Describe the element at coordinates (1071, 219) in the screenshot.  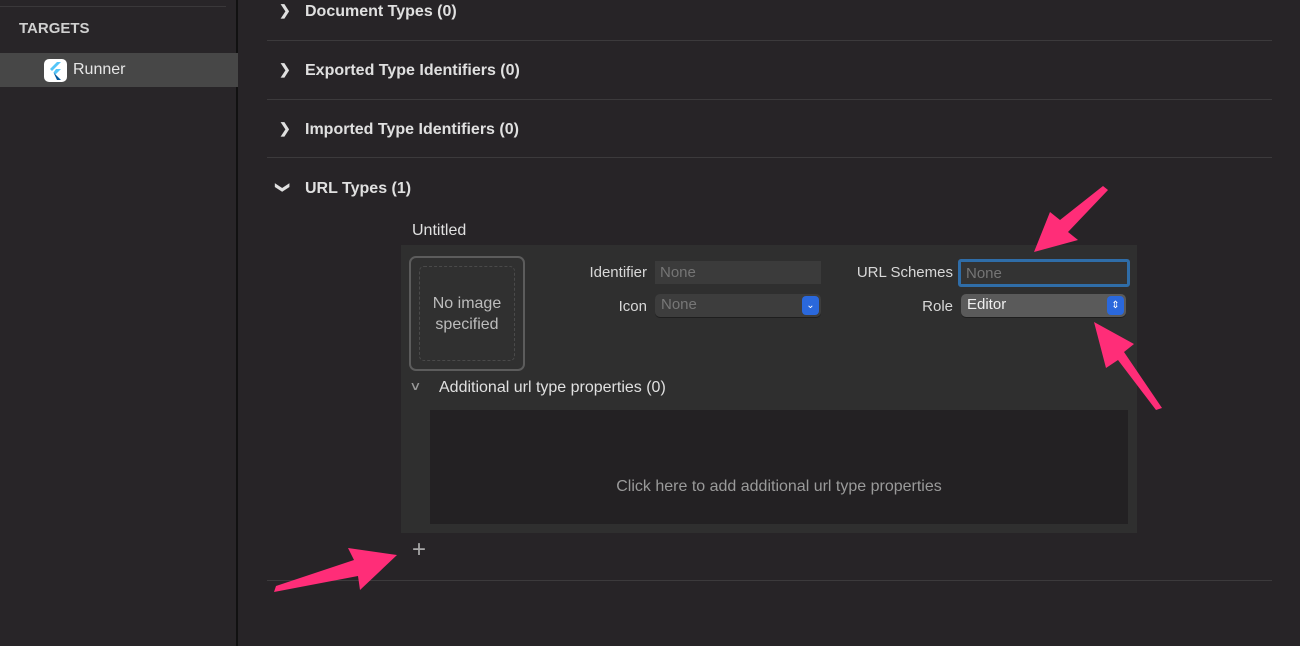
I see `annotation-arrow-url-schemes` at that location.